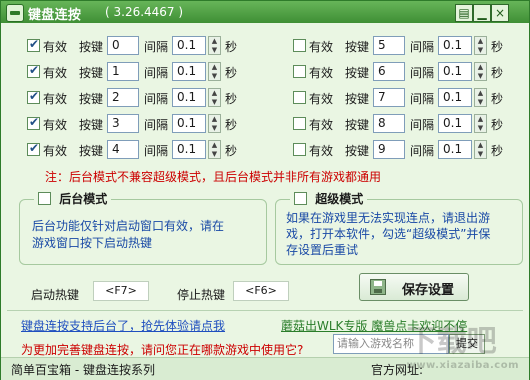  Describe the element at coordinates (339, 199) in the screenshot. I see `super-mode-title: 超级模式` at that location.